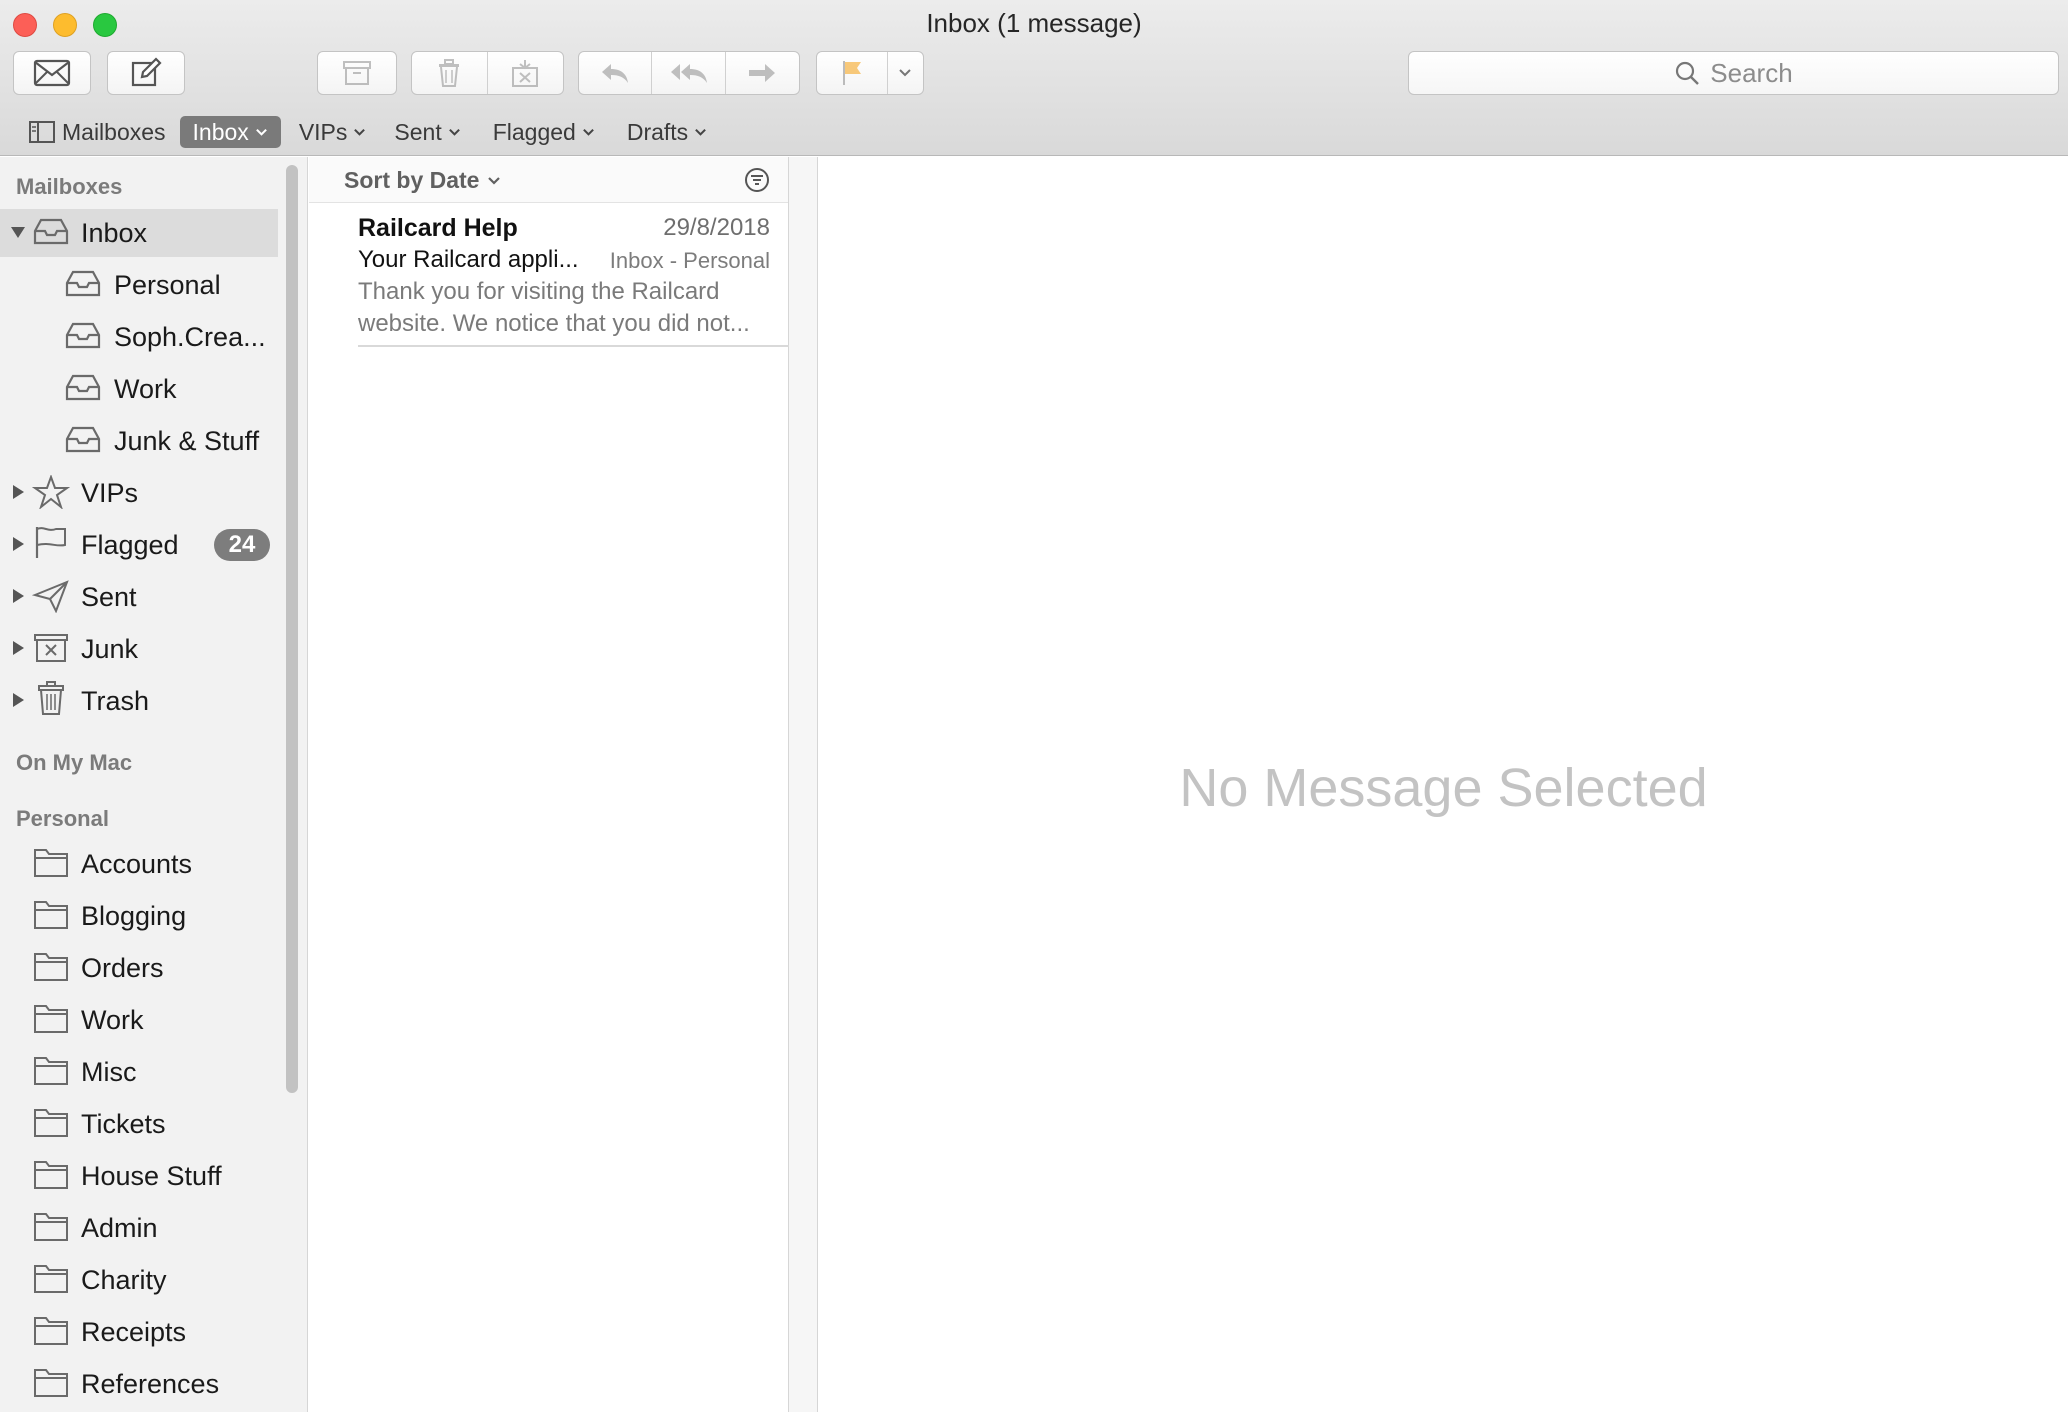 The image size is (2068, 1412). I want to click on disclosure-expanded-icon, so click(18, 232).